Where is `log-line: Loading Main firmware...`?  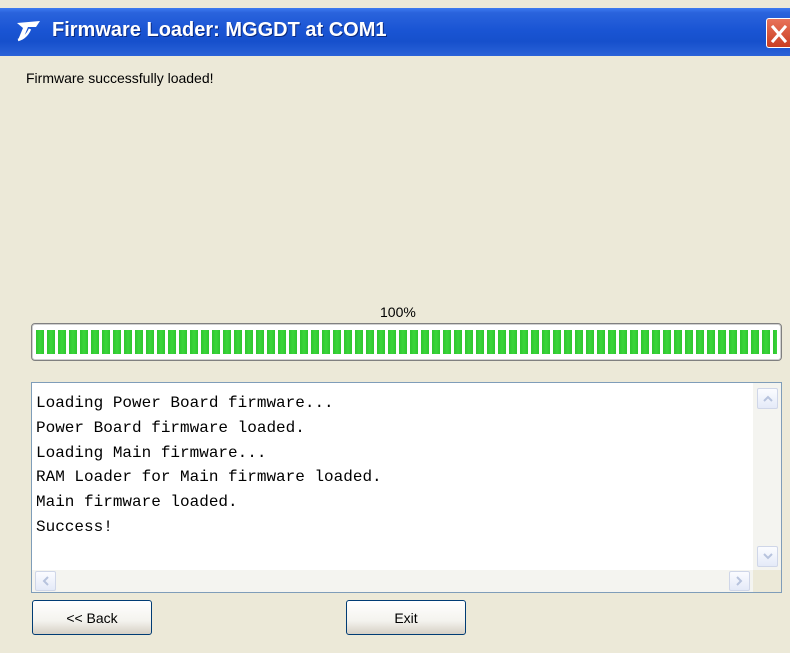
log-line: Loading Main firmware... is located at coordinates (151, 452).